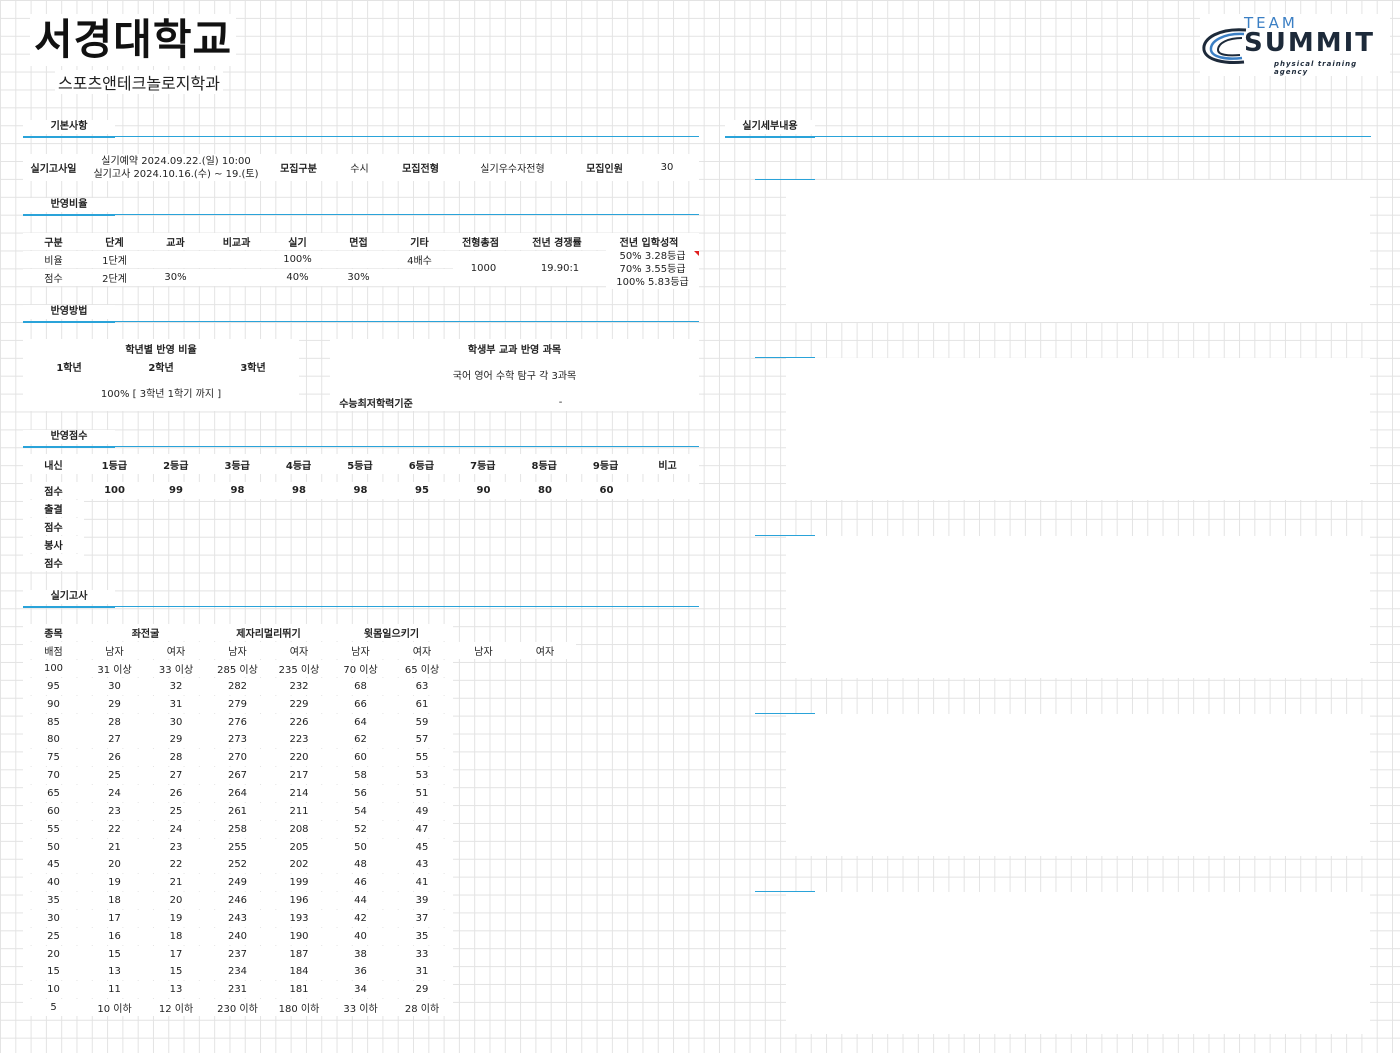  Describe the element at coordinates (176, 883) in the screenshot. I see `record-cell: 21` at that location.